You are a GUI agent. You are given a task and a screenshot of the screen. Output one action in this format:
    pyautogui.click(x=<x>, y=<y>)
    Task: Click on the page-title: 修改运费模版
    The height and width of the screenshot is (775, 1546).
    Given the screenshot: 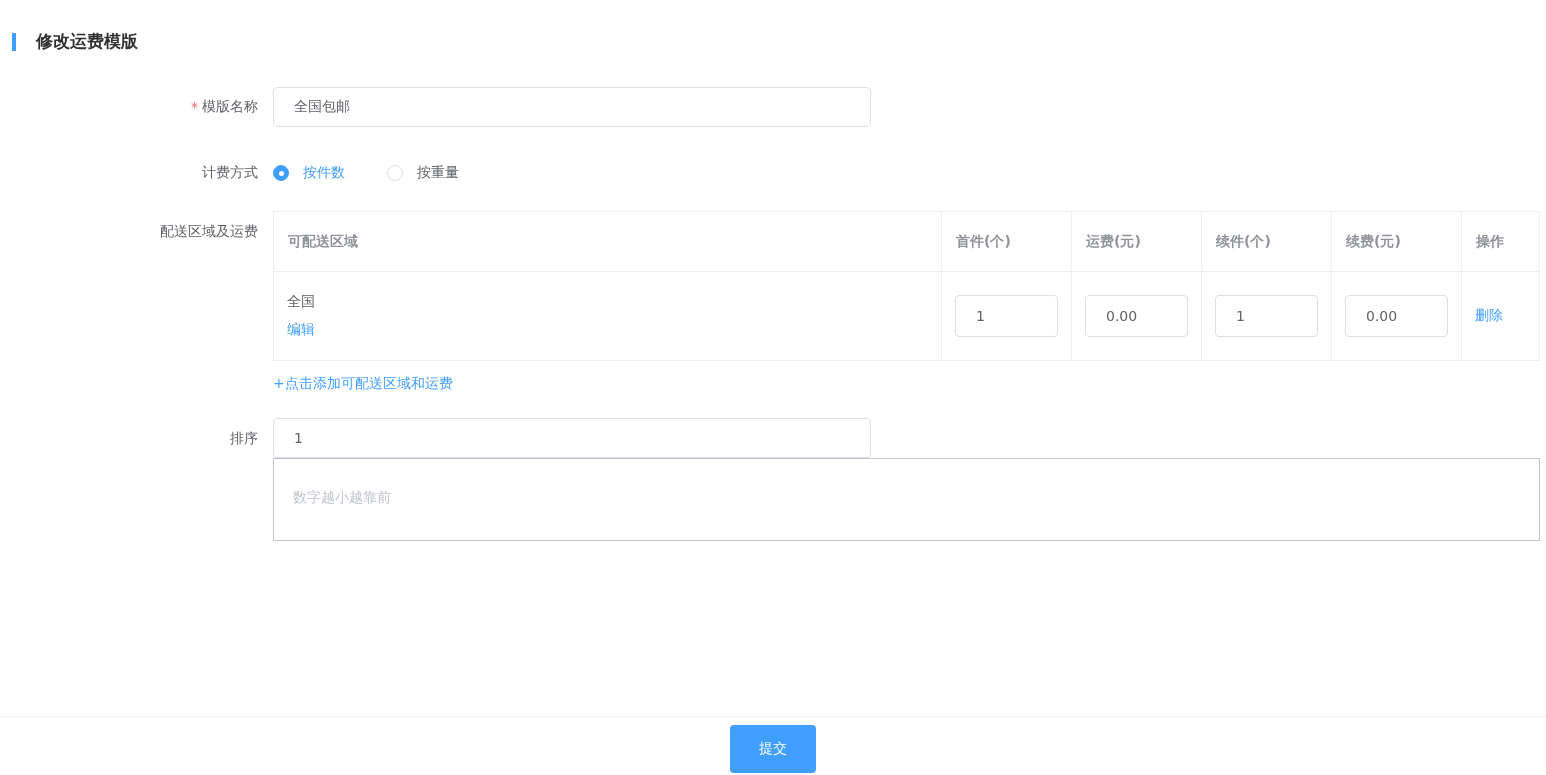 What is the action you would take?
    pyautogui.click(x=87, y=41)
    